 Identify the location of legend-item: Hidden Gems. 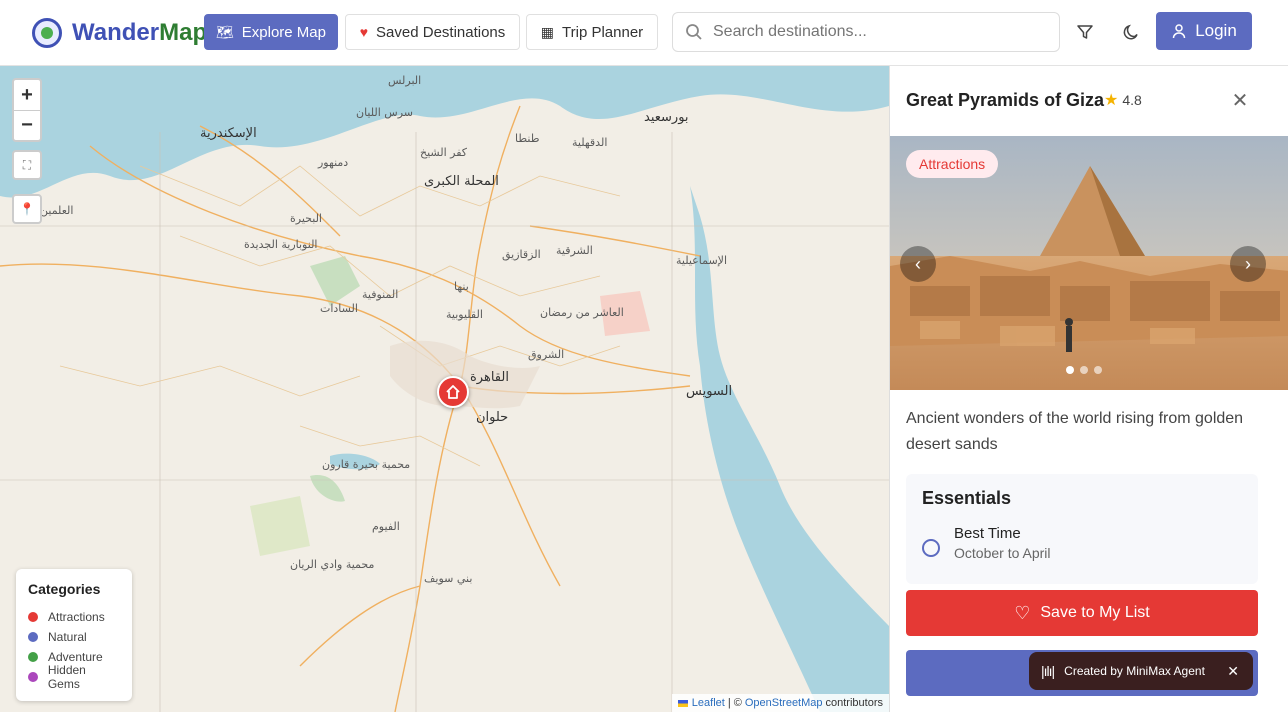
(74, 677).